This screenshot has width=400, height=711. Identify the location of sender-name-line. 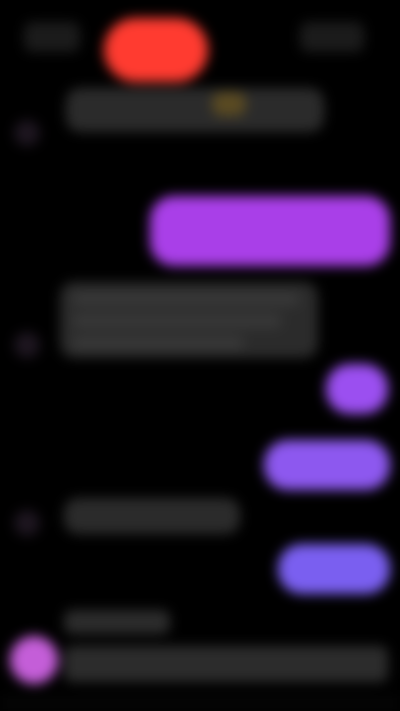
(117, 622).